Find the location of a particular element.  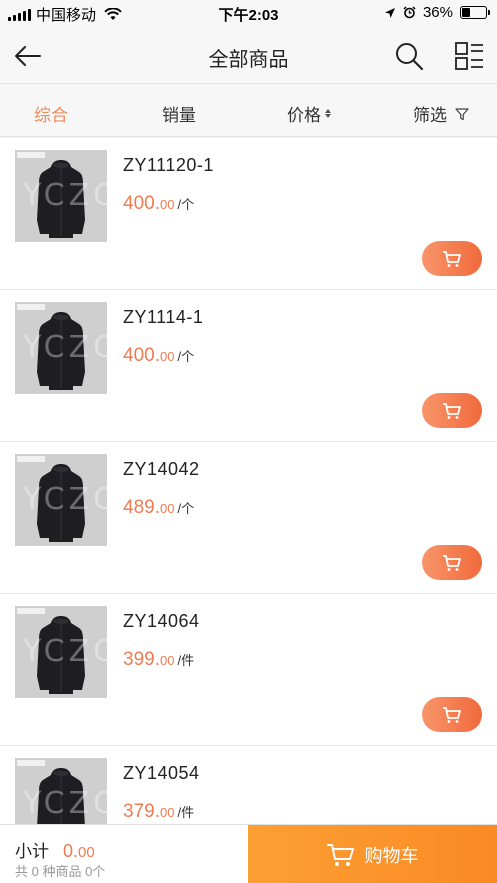

cart-summary: 共 0 种商品 0个 is located at coordinates (60, 871).